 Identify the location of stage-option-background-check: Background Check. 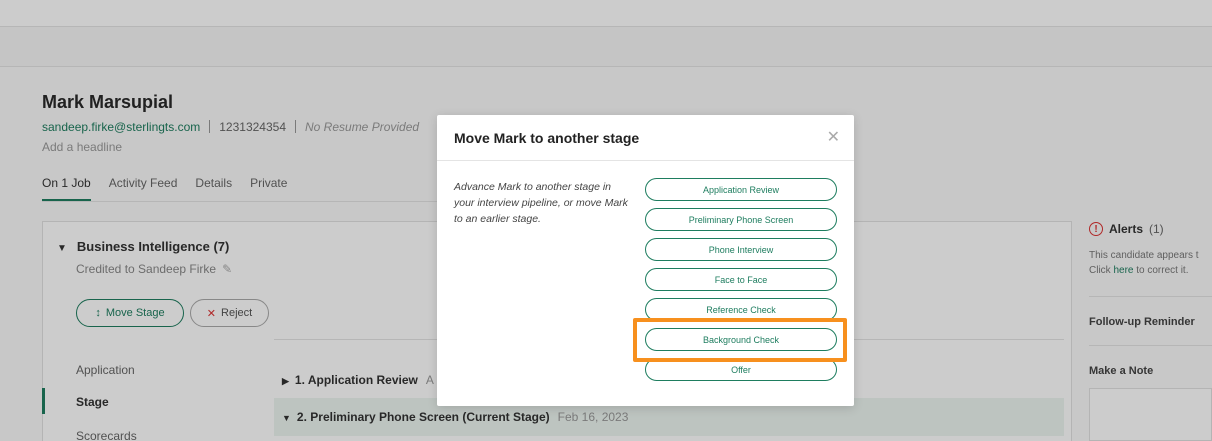
(741, 339).